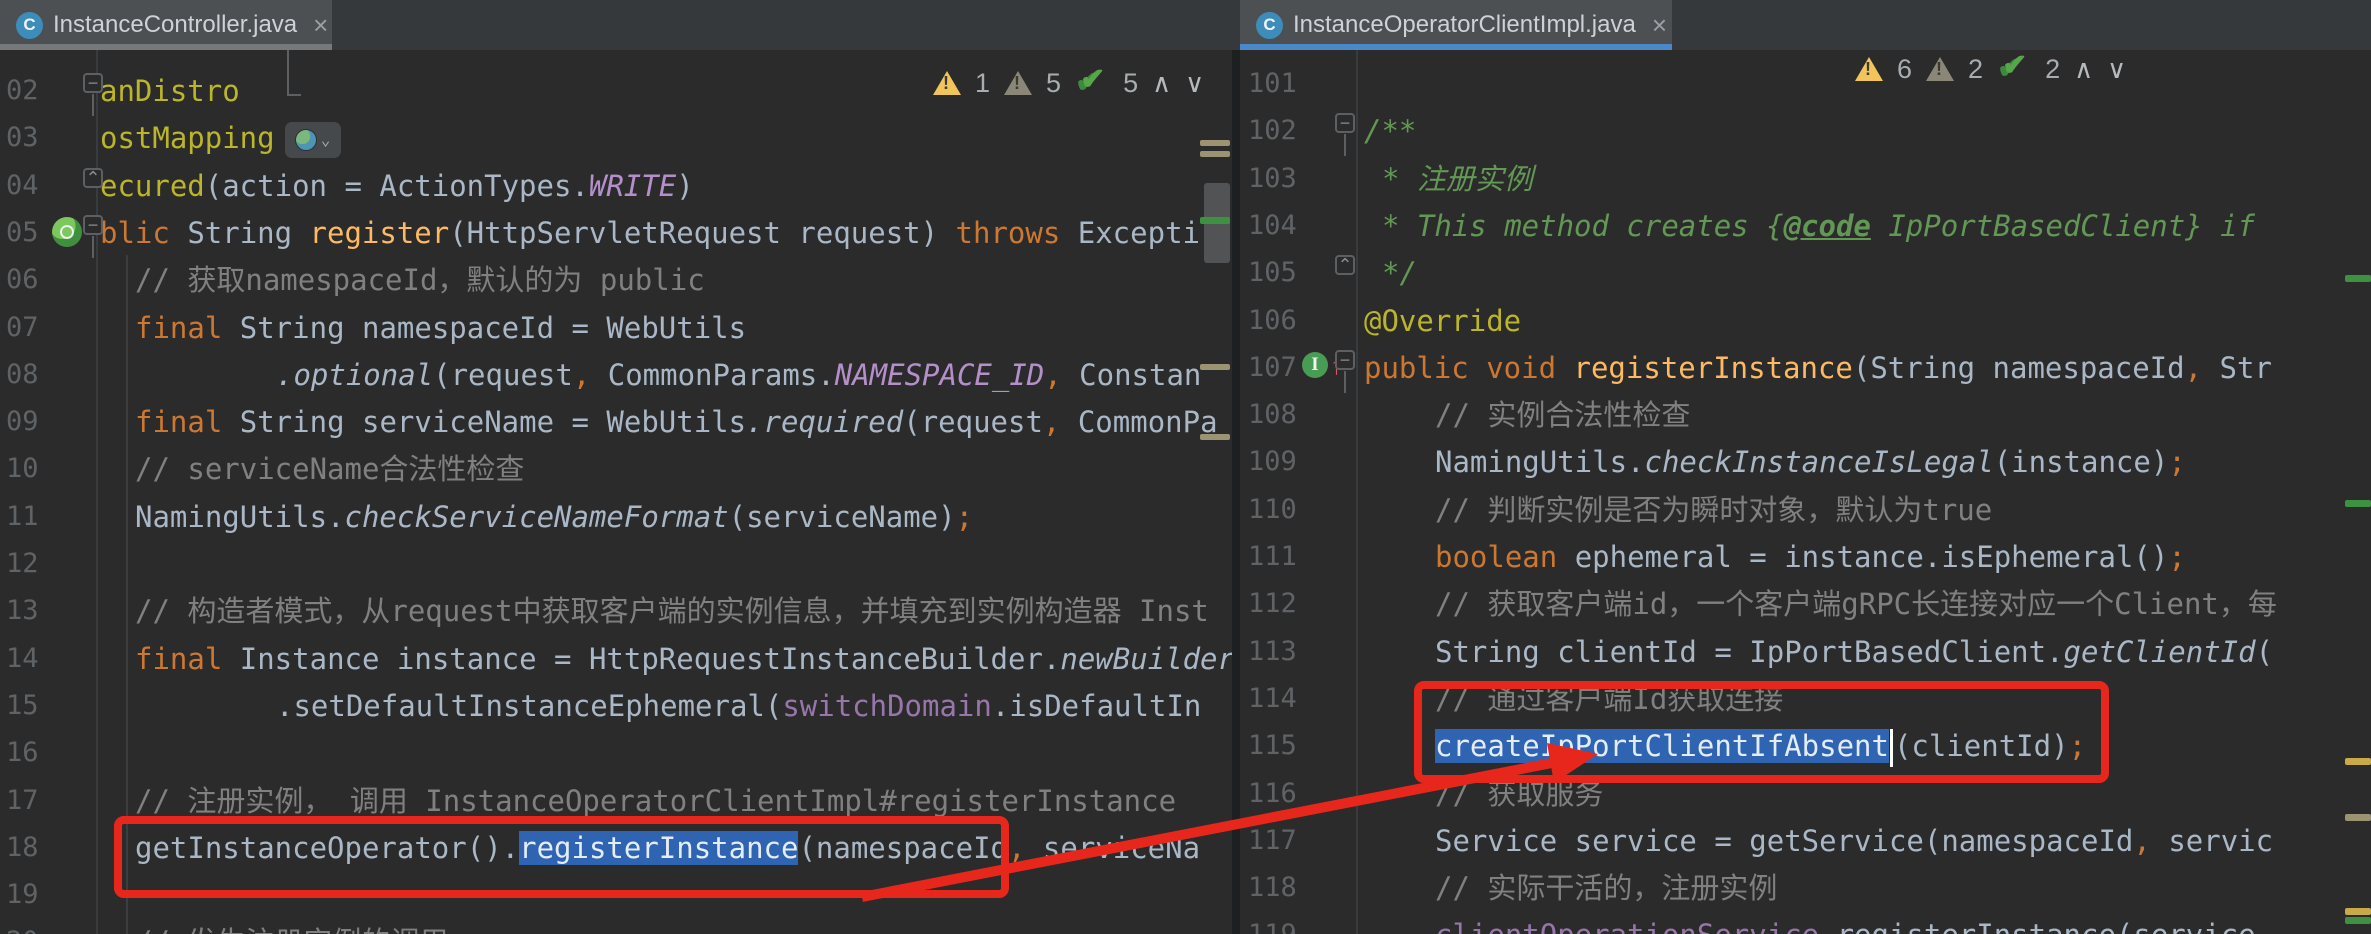 This screenshot has height=934, width=2371. Describe the element at coordinates (1805, 321) in the screenshot. I see `code-line: 106 @Override` at that location.